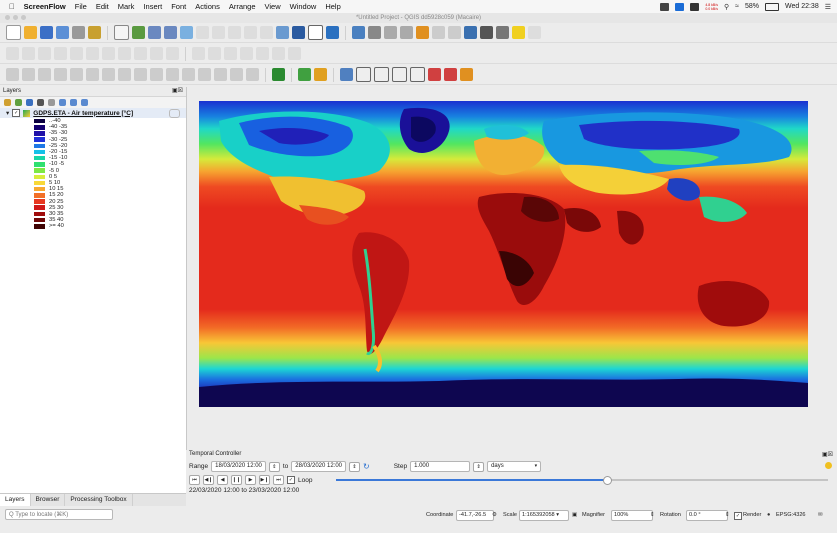 The image size is (837, 533). I want to click on menu-view: View, so click(273, 6).